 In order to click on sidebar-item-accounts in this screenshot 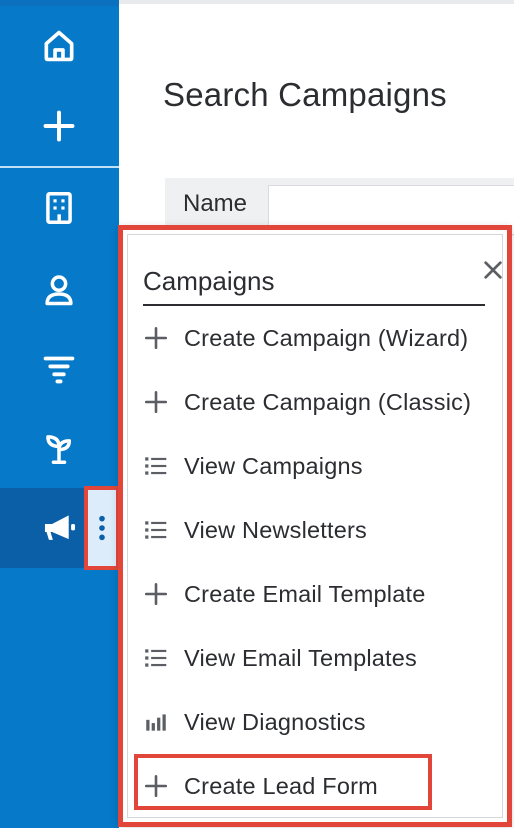, I will do `click(59, 208)`.